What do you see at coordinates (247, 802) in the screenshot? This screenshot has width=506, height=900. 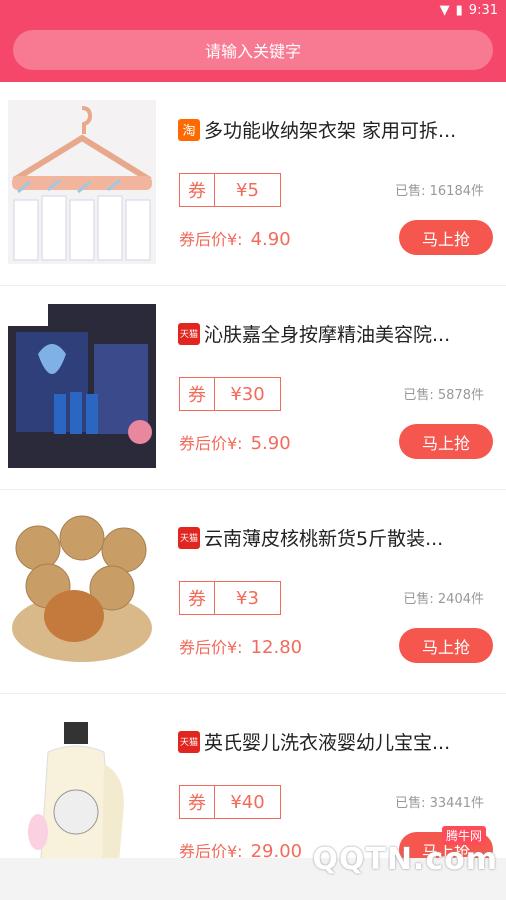 I see `coupon-amount: ¥40` at bounding box center [247, 802].